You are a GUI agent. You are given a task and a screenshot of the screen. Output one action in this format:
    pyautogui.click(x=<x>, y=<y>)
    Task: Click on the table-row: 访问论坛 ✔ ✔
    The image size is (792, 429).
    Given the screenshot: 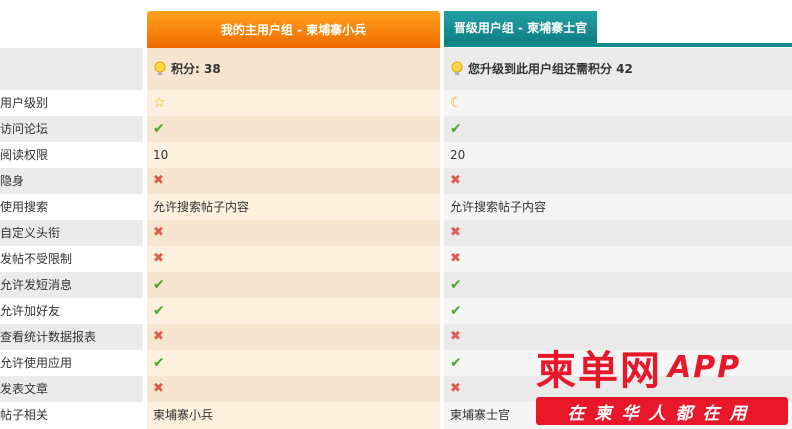 What is the action you would take?
    pyautogui.click(x=396, y=129)
    